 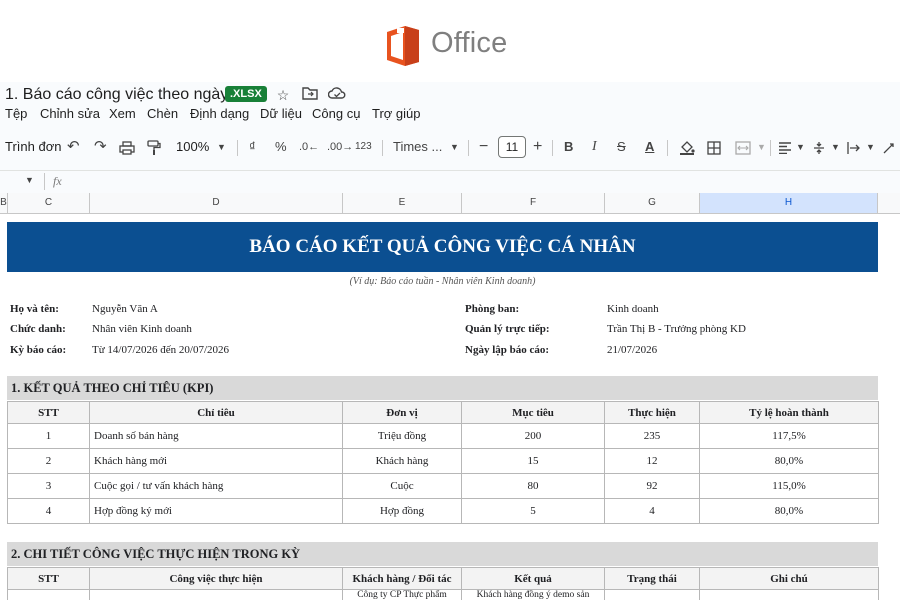 What do you see at coordinates (216, 511) in the screenshot?
I see `table-cell: Hợp đồng ký mới` at bounding box center [216, 511].